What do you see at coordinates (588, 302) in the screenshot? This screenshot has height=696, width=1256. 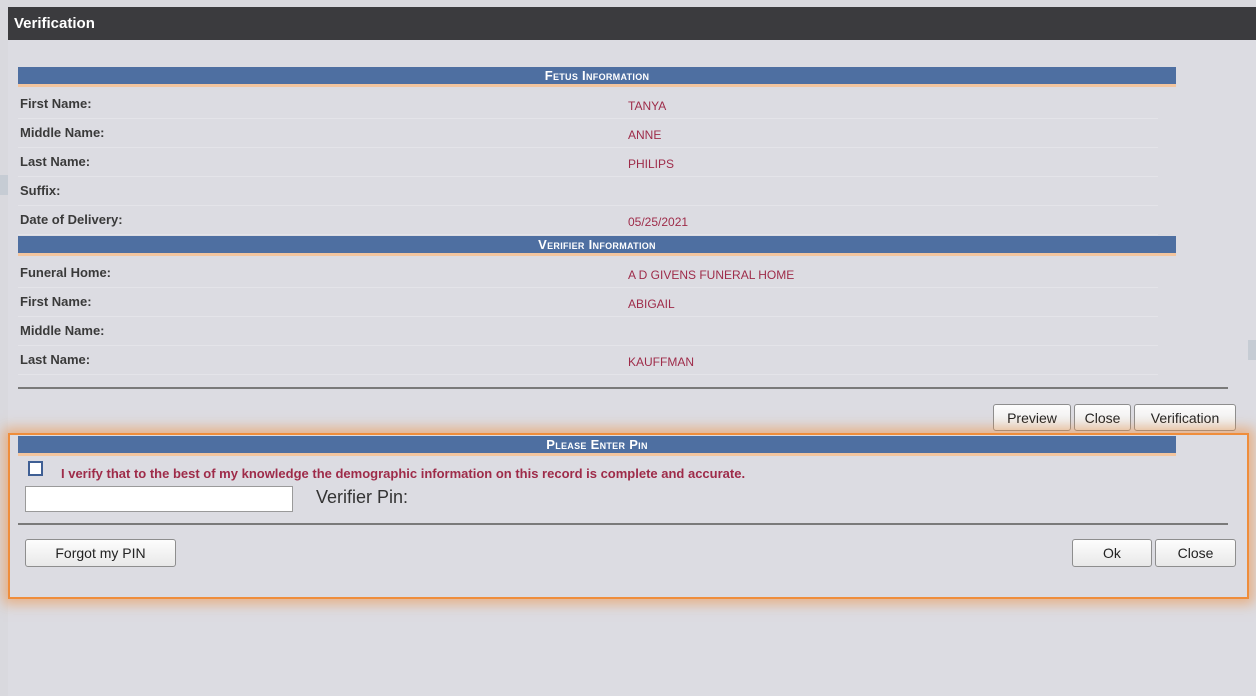 I see `verifier-row-first-name: First Name: ABIGAIL` at bounding box center [588, 302].